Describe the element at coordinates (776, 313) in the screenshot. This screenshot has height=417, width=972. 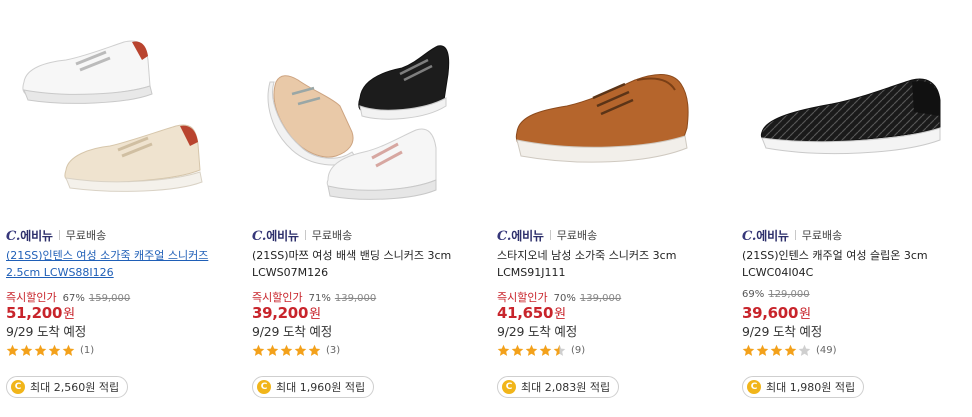
I see `sale-price: 39,600원` at that location.